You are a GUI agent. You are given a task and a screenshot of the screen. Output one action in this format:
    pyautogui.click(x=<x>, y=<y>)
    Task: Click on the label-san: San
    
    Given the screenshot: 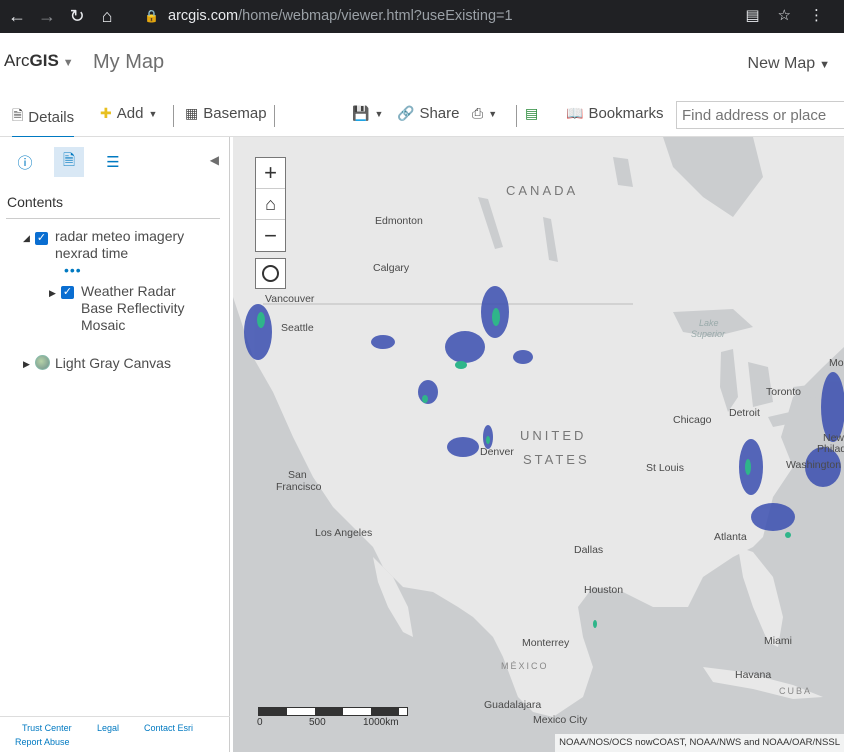 What is the action you would take?
    pyautogui.click(x=297, y=475)
    